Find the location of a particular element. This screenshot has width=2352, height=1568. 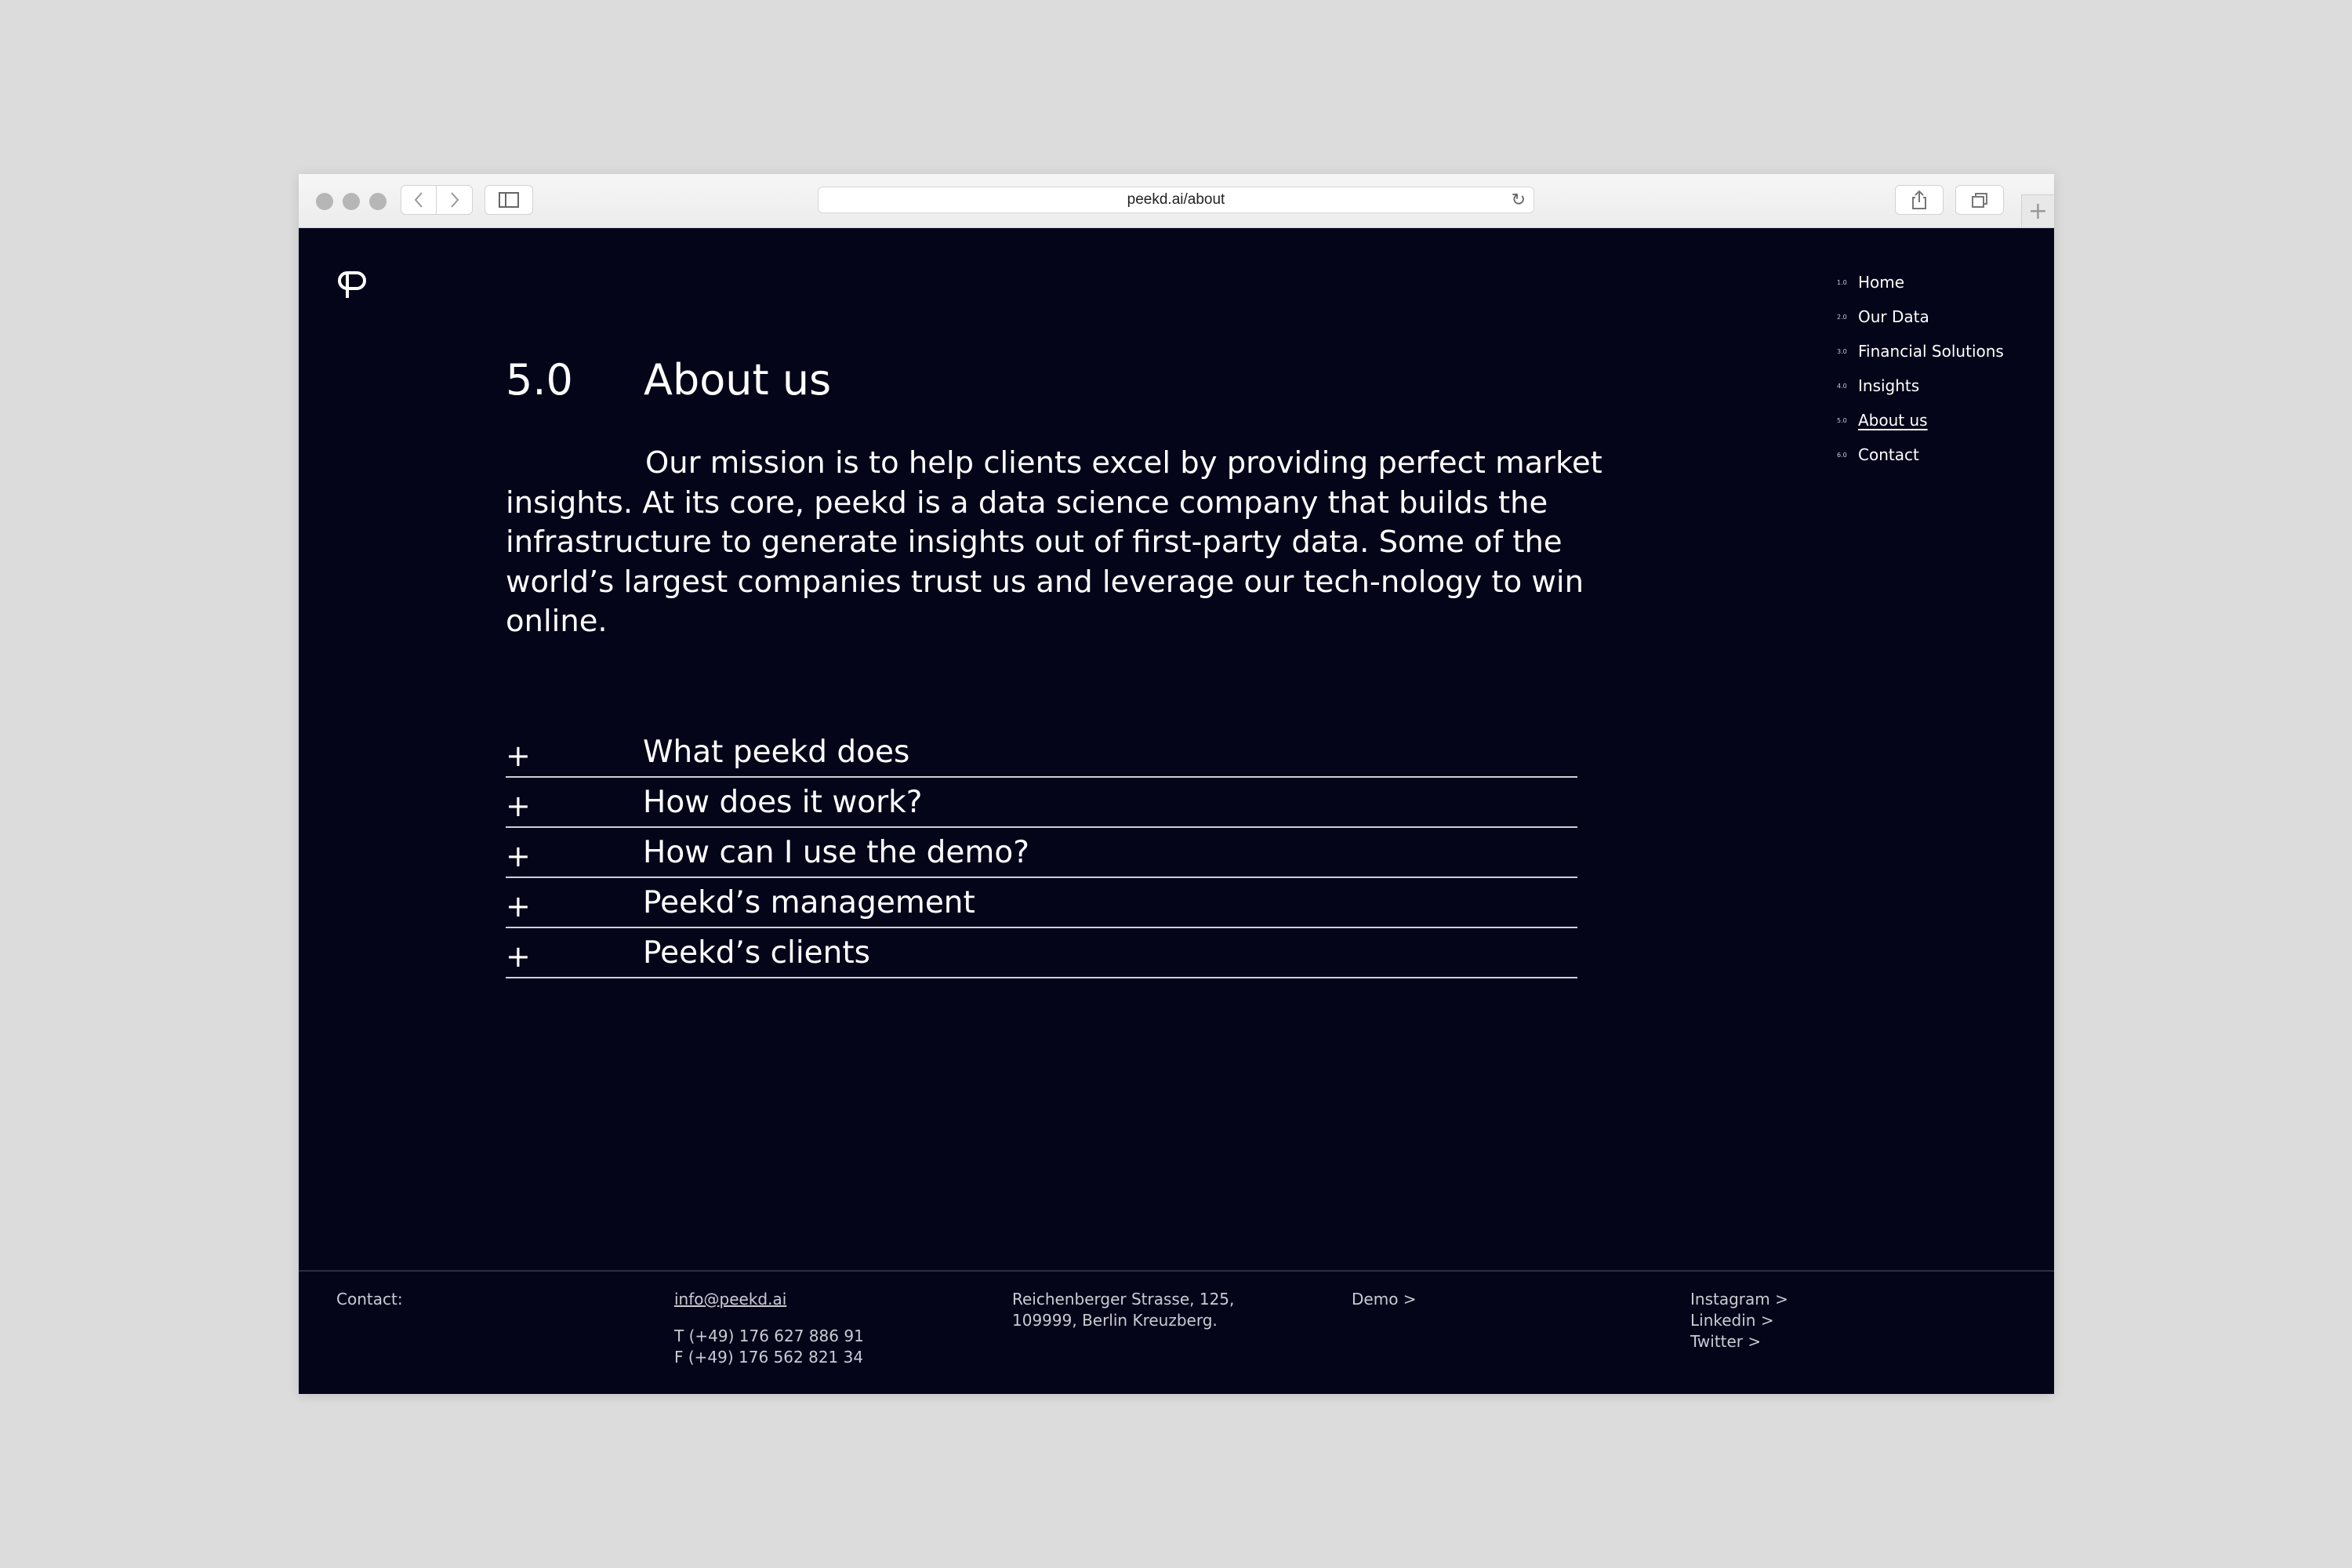

nav-label: Insights is located at coordinates (1889, 385).